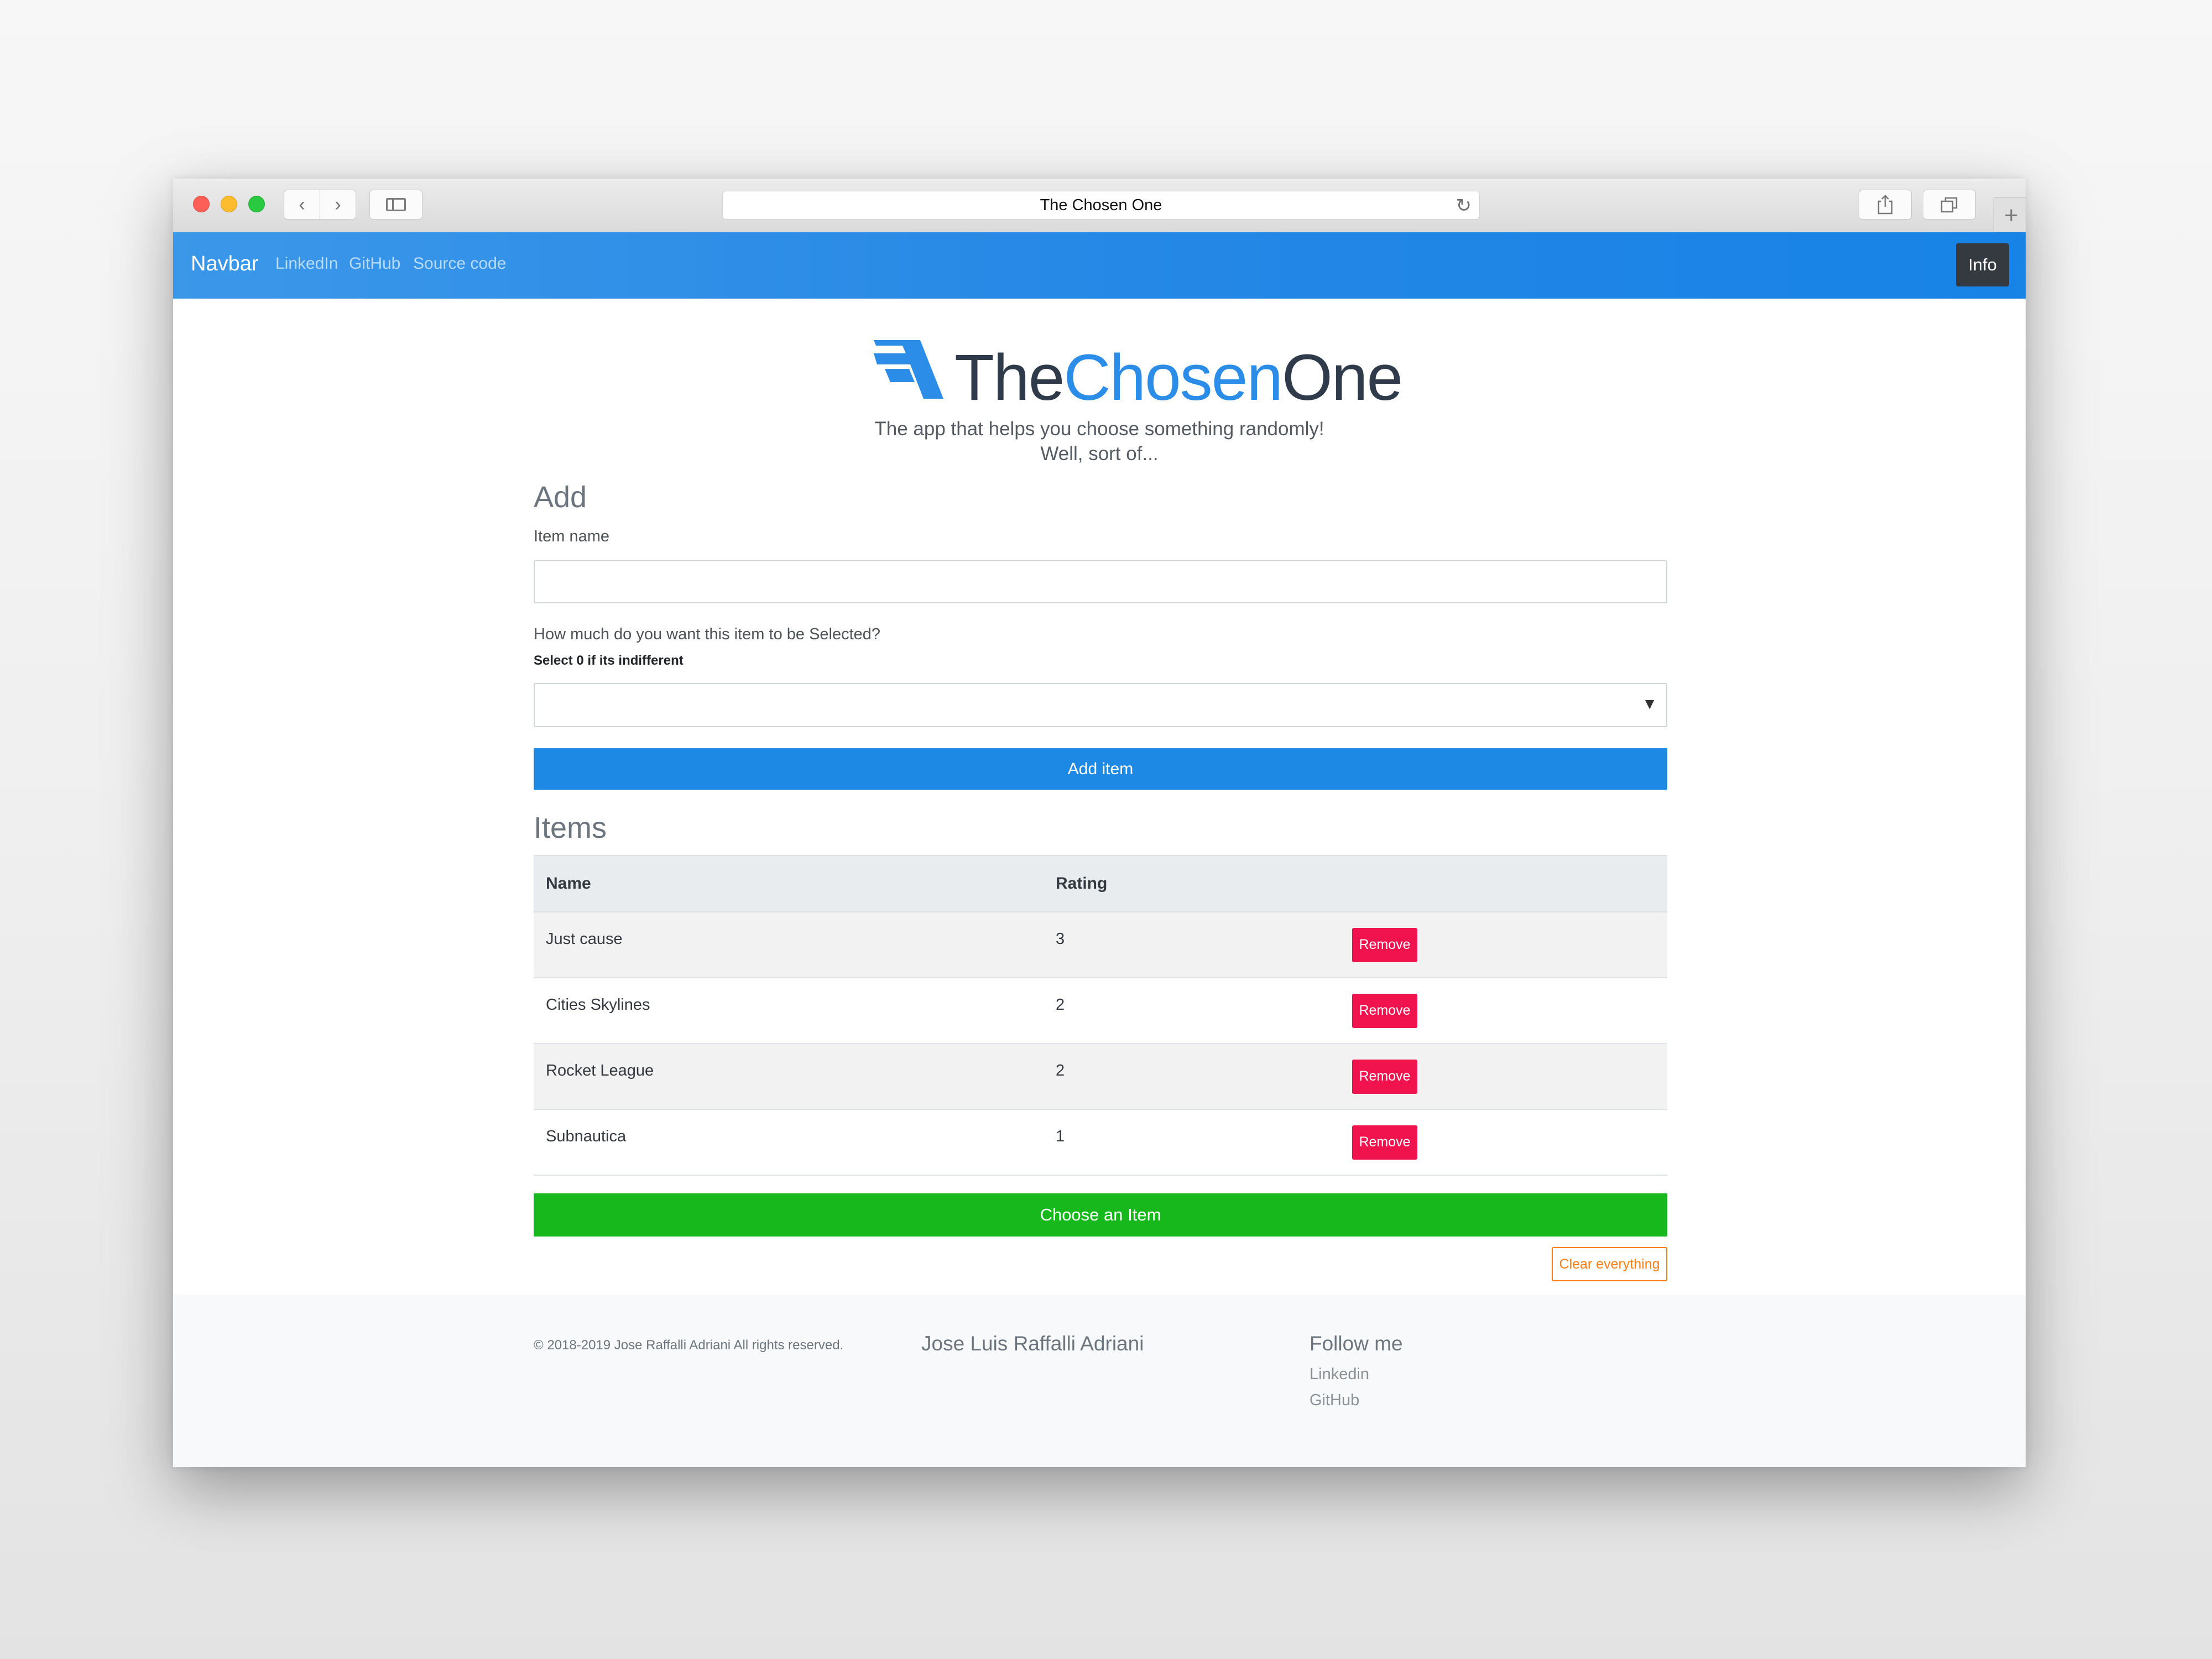  I want to click on column-header-rating: Rating, so click(1192, 883).